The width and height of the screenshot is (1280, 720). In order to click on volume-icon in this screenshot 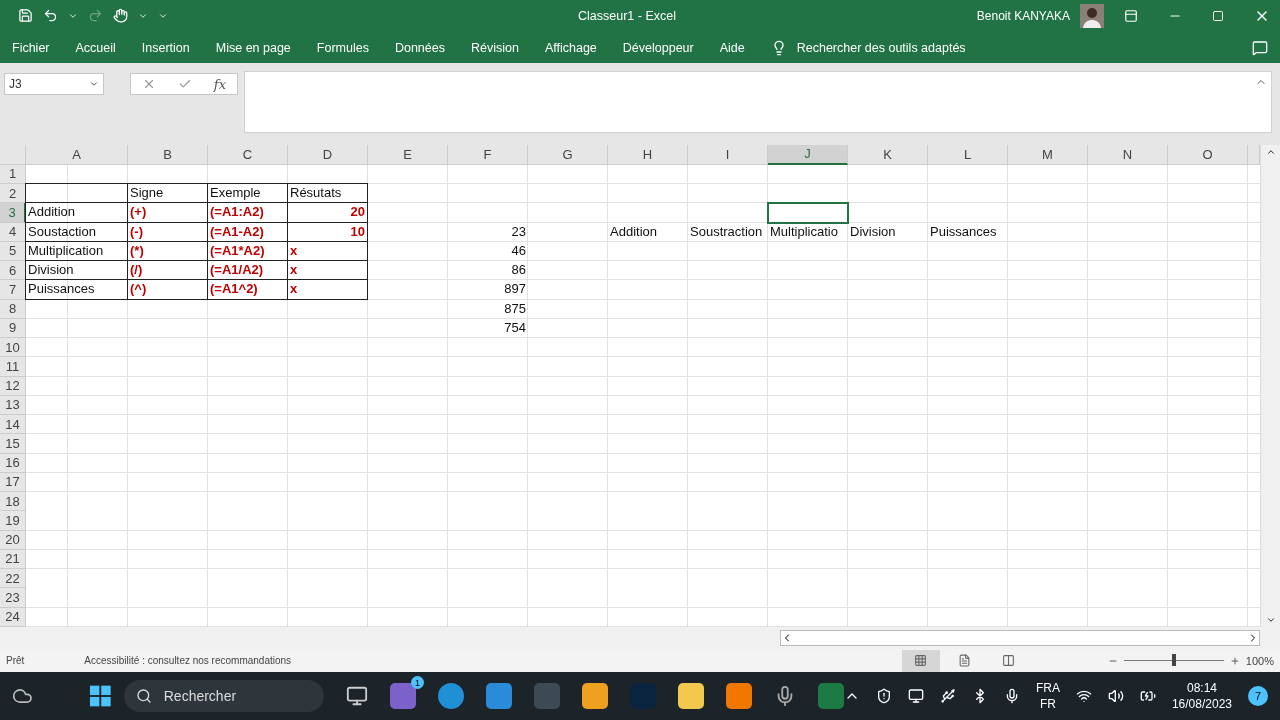, I will do `click(1115, 696)`.